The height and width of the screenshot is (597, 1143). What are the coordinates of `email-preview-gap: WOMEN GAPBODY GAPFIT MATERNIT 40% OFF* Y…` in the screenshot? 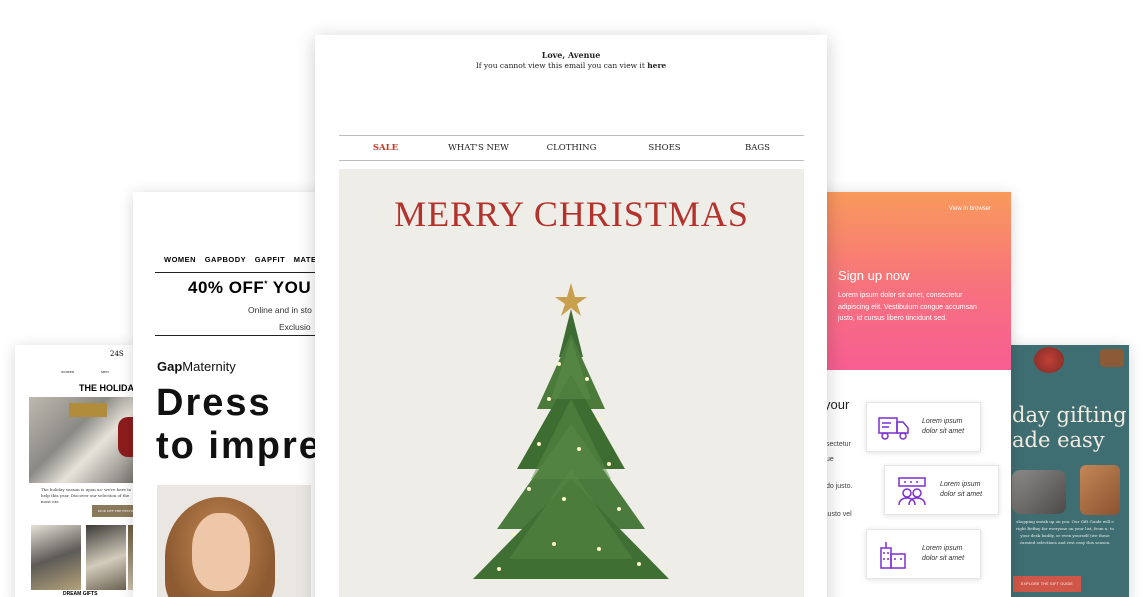 It's located at (233, 394).